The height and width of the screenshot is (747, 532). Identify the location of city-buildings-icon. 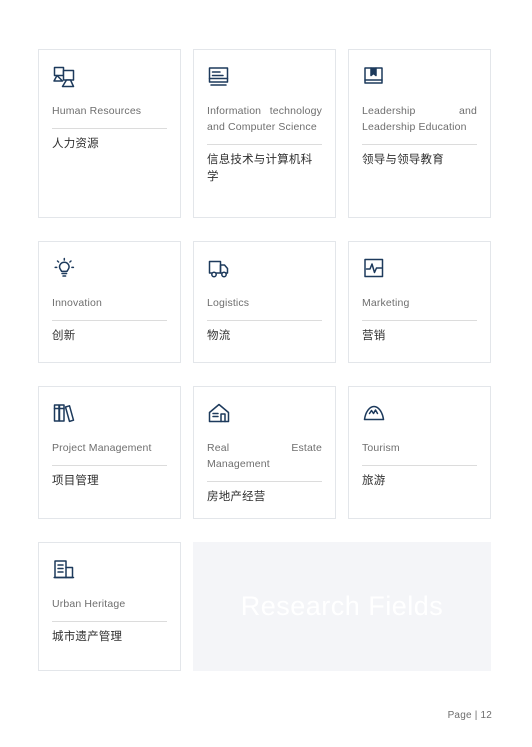
(65, 570).